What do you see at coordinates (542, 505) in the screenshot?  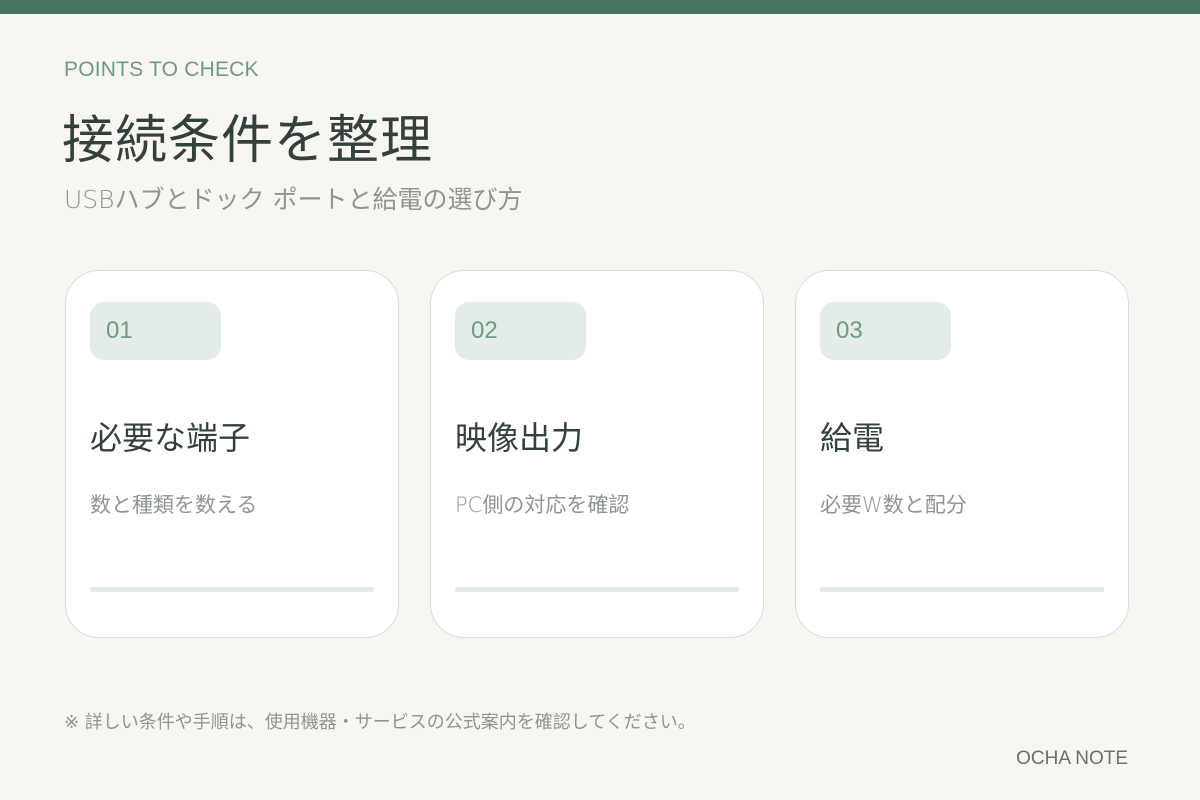 I see `card-description: PC側の対応を確認` at bounding box center [542, 505].